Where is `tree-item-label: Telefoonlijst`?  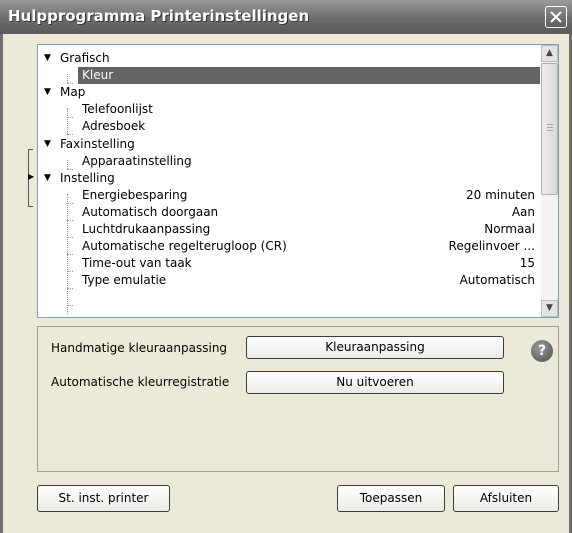 tree-item-label: Telefoonlijst is located at coordinates (117, 109).